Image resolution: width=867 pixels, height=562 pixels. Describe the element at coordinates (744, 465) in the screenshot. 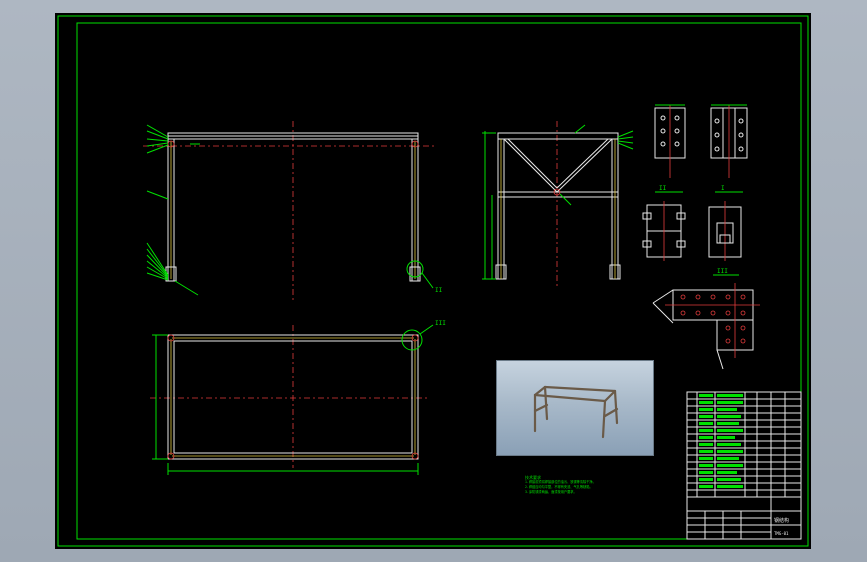

I see `title-block: 钢结构 TMG-01` at that location.